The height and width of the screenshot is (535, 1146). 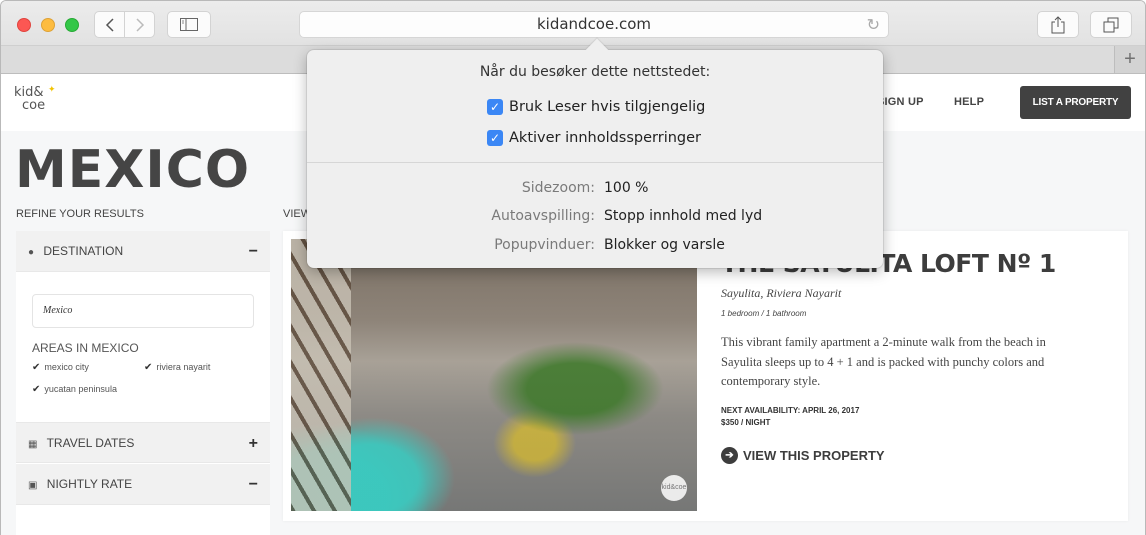 What do you see at coordinates (80, 389) in the screenshot?
I see `area-label: yucatan peninsula` at bounding box center [80, 389].